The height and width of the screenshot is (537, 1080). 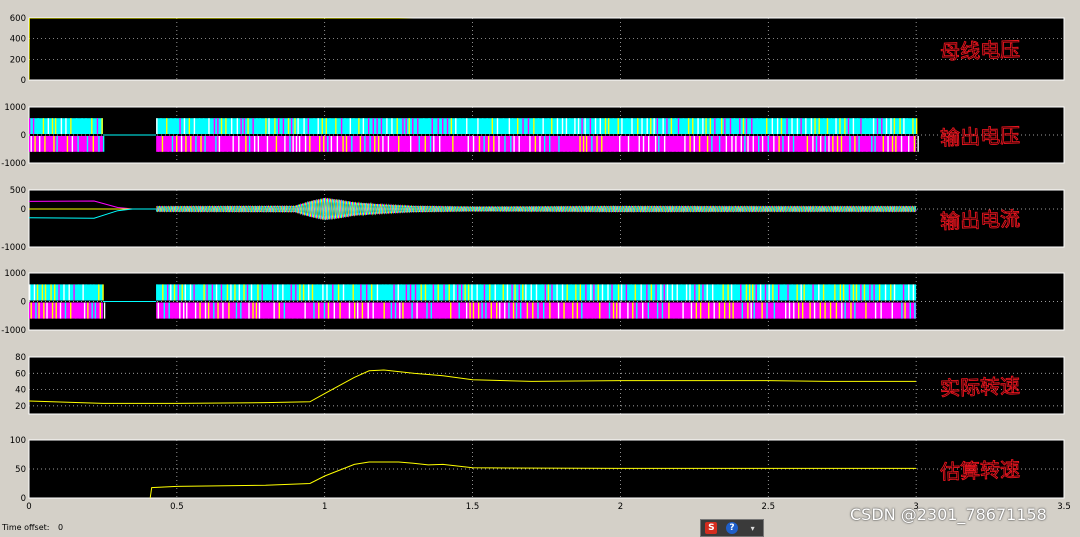 What do you see at coordinates (18, 40) in the screenshot?
I see `y-tick-label: 400` at bounding box center [18, 40].